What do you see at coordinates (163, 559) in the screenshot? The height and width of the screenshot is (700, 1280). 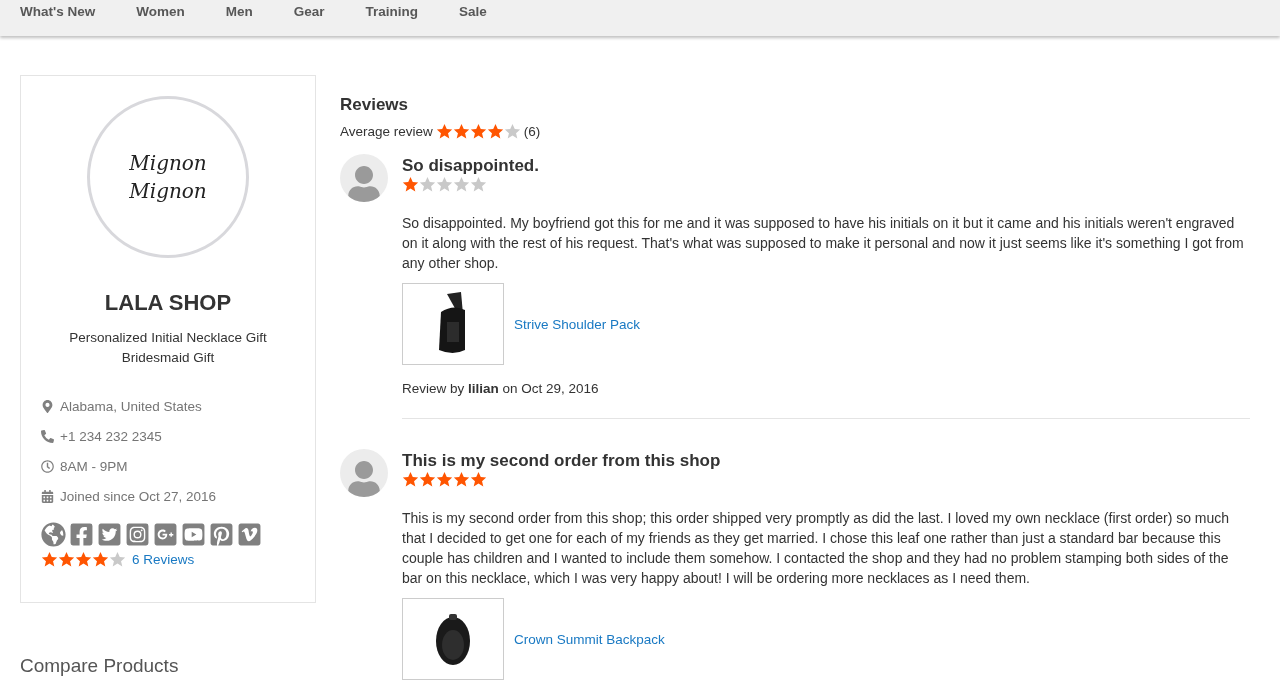 I see `reviews-link: 6 Reviews` at bounding box center [163, 559].